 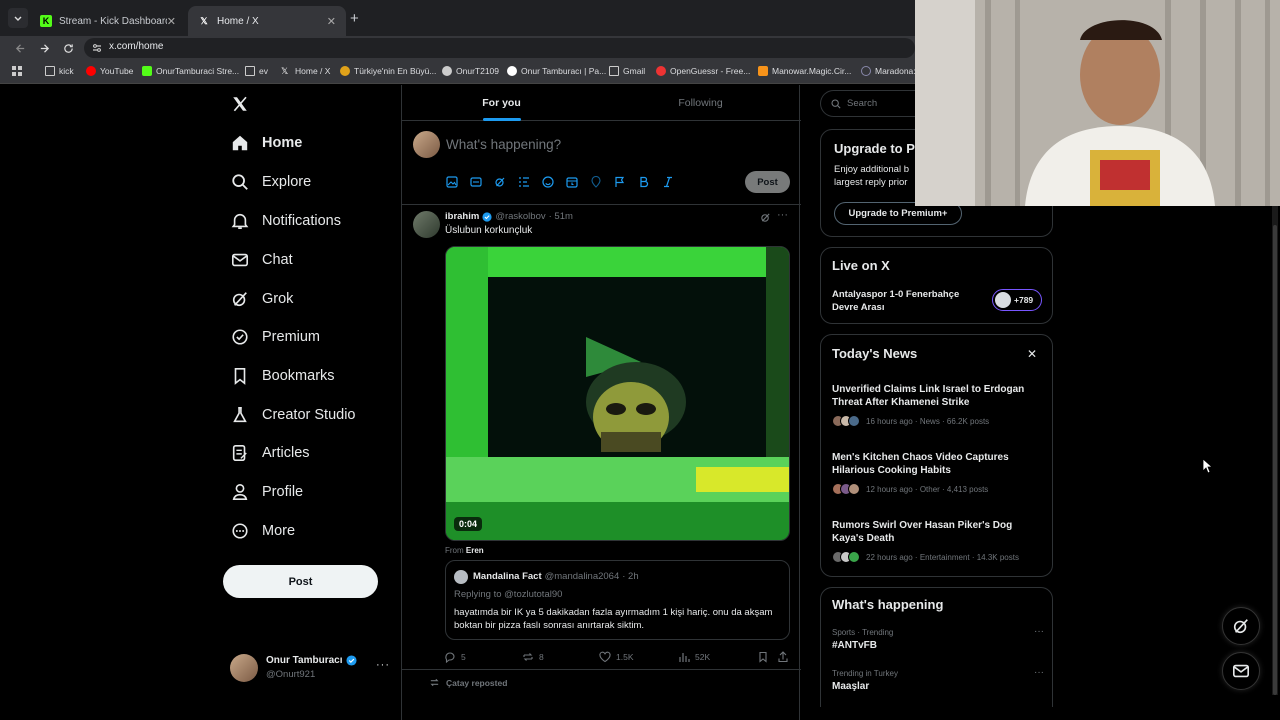 What do you see at coordinates (895, 294) in the screenshot?
I see `live-event-line-1: Antalyaspor 1-0 Fenerbahçe` at bounding box center [895, 294].